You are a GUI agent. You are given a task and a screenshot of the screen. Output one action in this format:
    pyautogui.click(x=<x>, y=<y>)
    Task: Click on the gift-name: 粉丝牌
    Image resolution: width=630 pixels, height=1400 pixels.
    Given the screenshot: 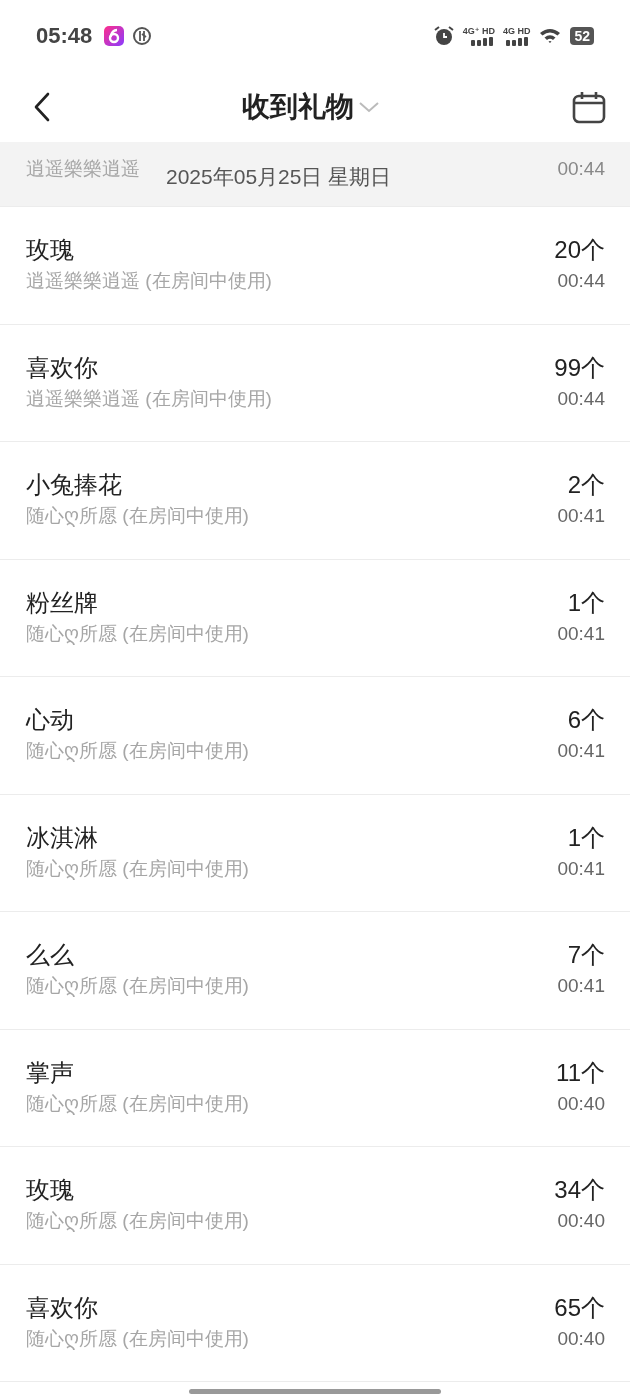 What is the action you would take?
    pyautogui.click(x=62, y=602)
    